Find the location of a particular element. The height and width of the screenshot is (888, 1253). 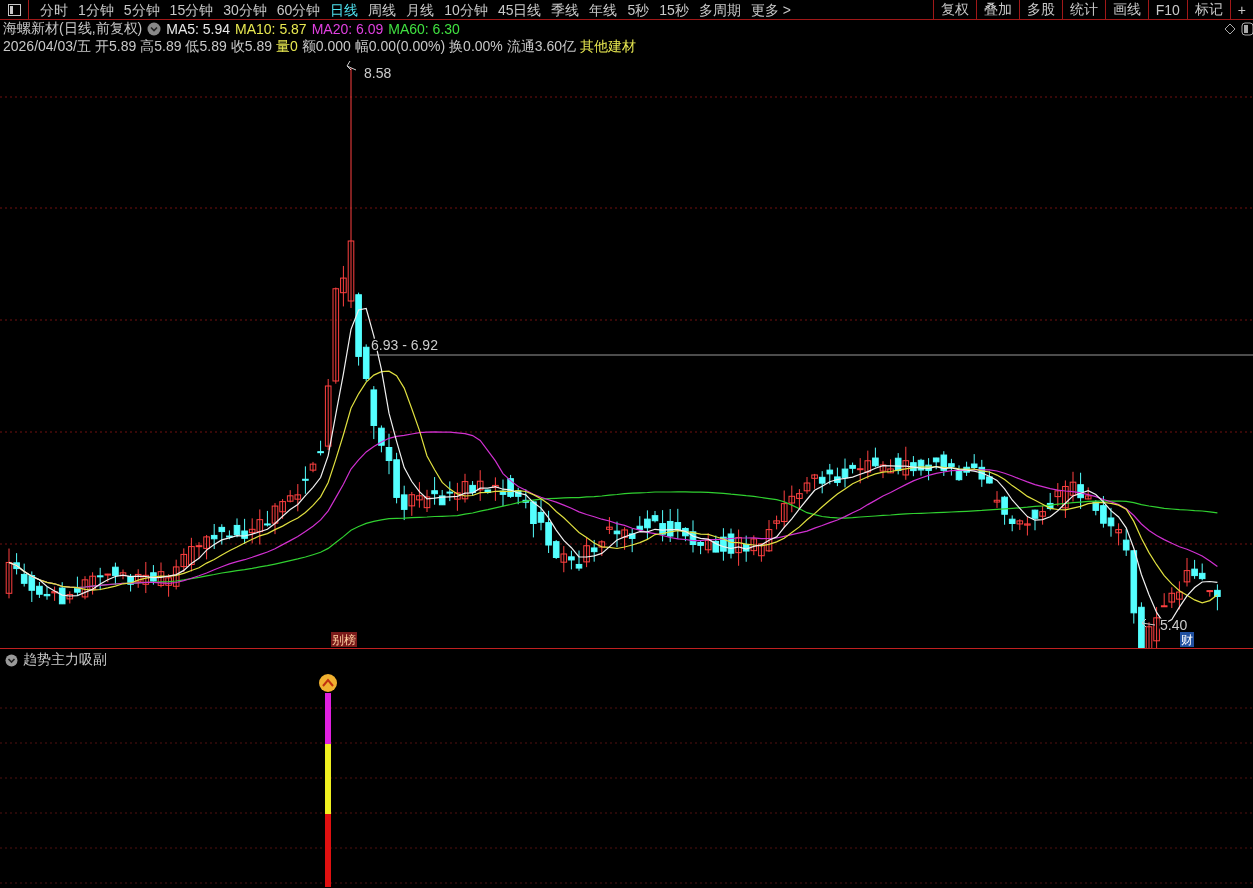

period-tab: 月线 is located at coordinates (420, 9).